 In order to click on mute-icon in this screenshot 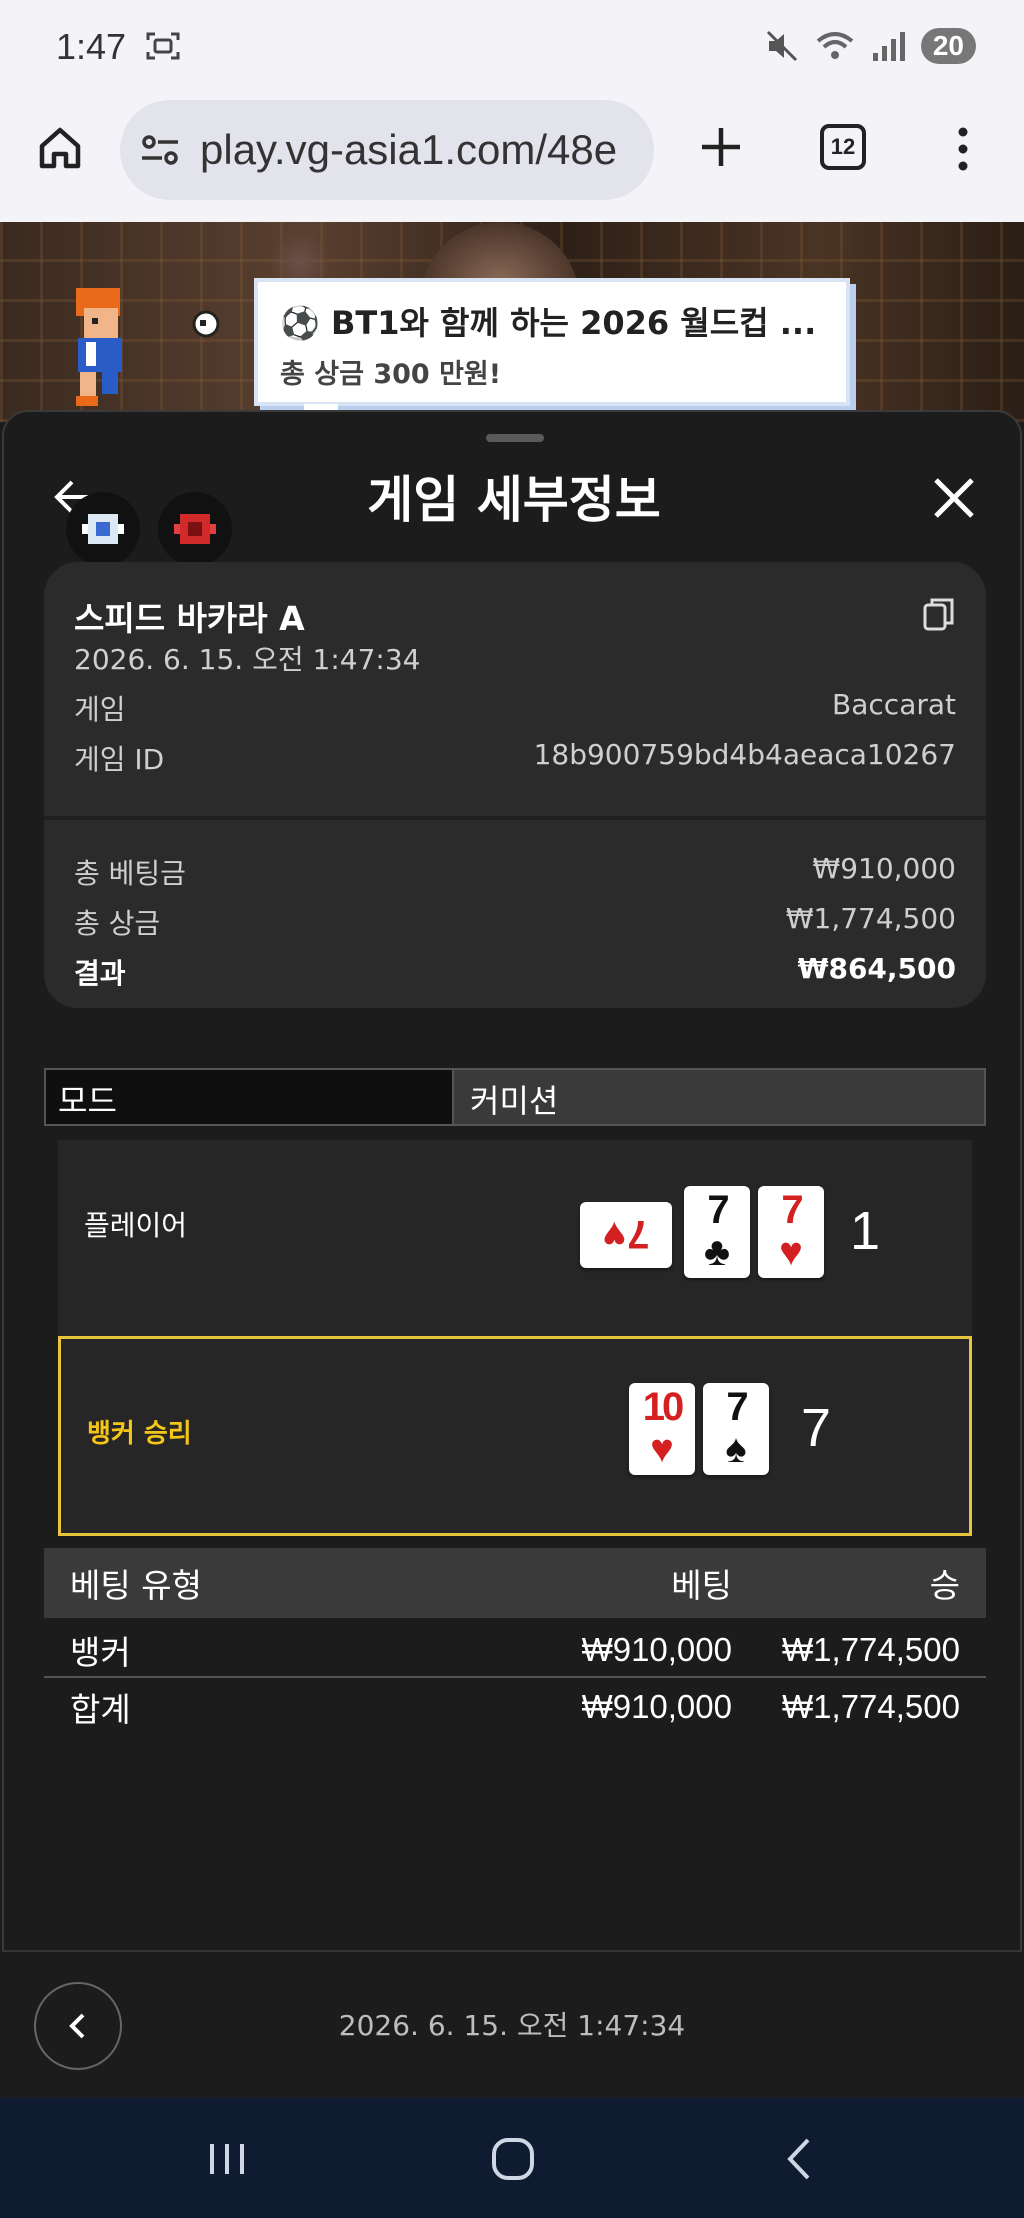, I will do `click(781, 46)`.